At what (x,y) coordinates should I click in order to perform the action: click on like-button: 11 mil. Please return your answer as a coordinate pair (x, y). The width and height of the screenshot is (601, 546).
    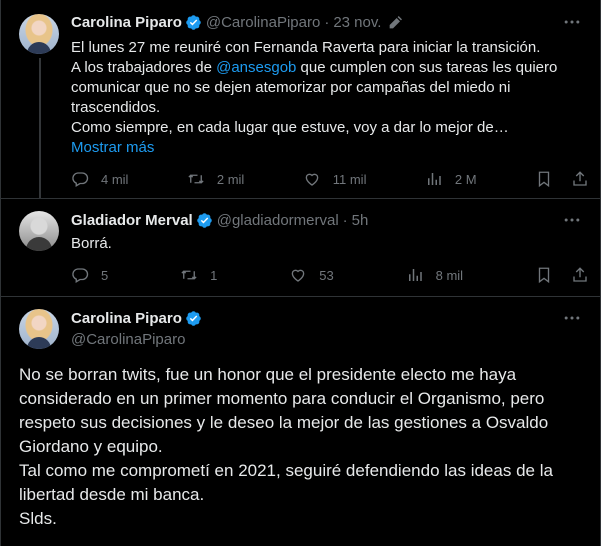
    Looking at the image, I should click on (335, 179).